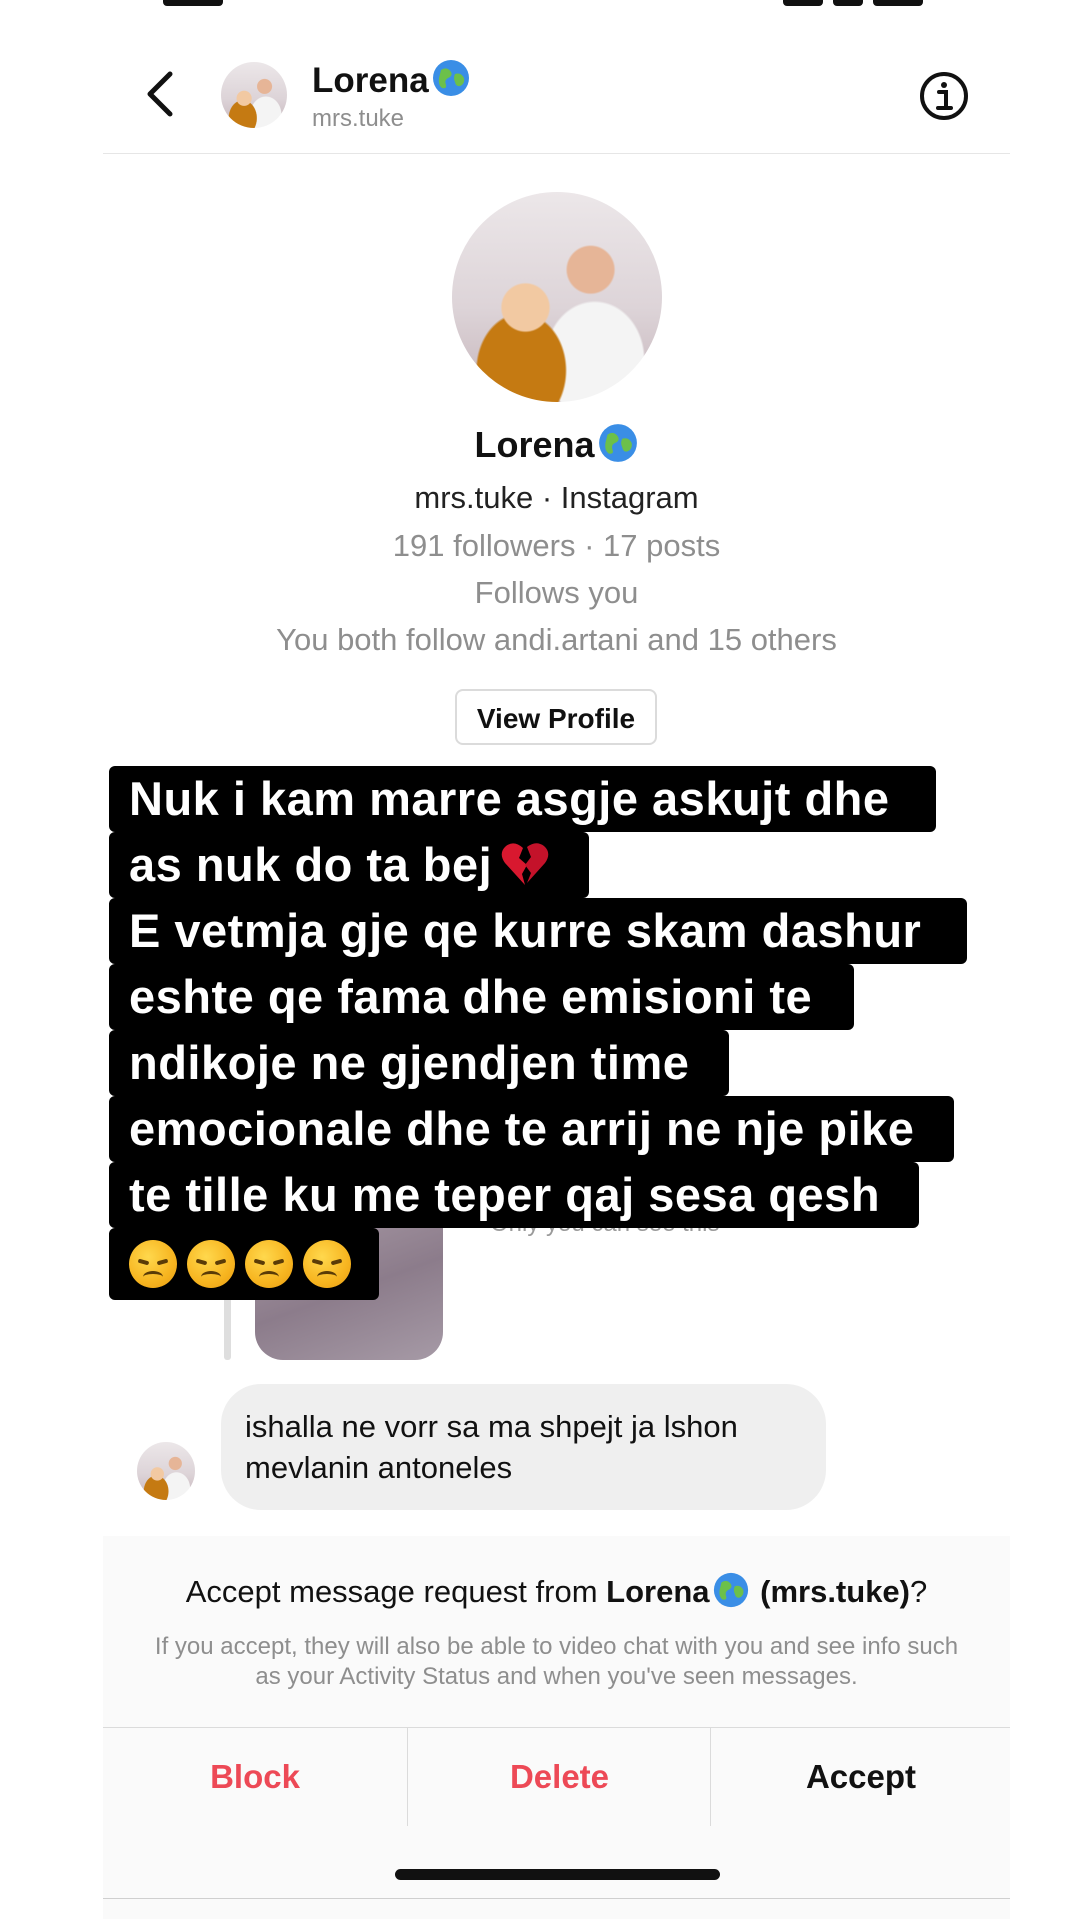 The height and width of the screenshot is (1919, 1080). I want to click on caption-line: as nuk do ta bej, so click(349, 865).